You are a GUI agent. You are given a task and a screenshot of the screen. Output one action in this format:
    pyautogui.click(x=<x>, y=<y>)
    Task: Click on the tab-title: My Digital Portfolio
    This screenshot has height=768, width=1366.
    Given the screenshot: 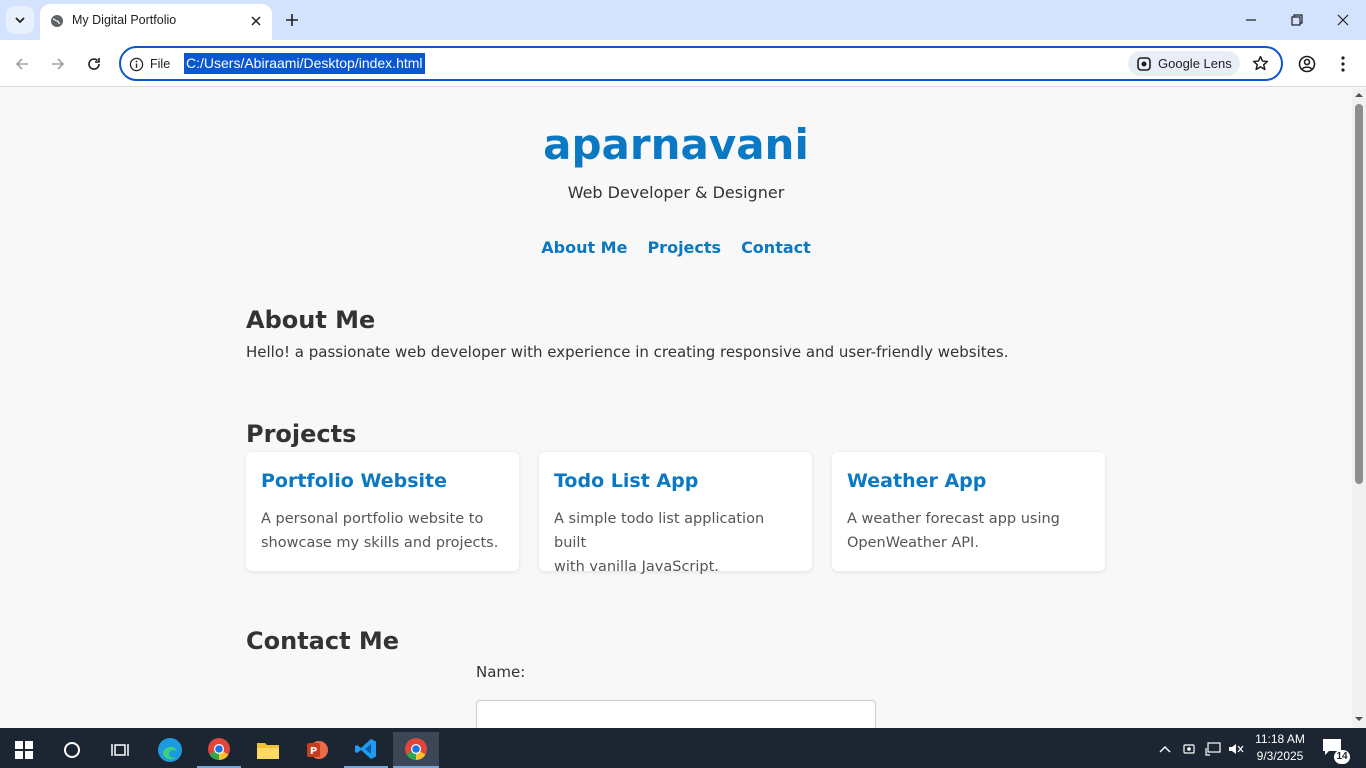 What is the action you would take?
    pyautogui.click(x=124, y=20)
    